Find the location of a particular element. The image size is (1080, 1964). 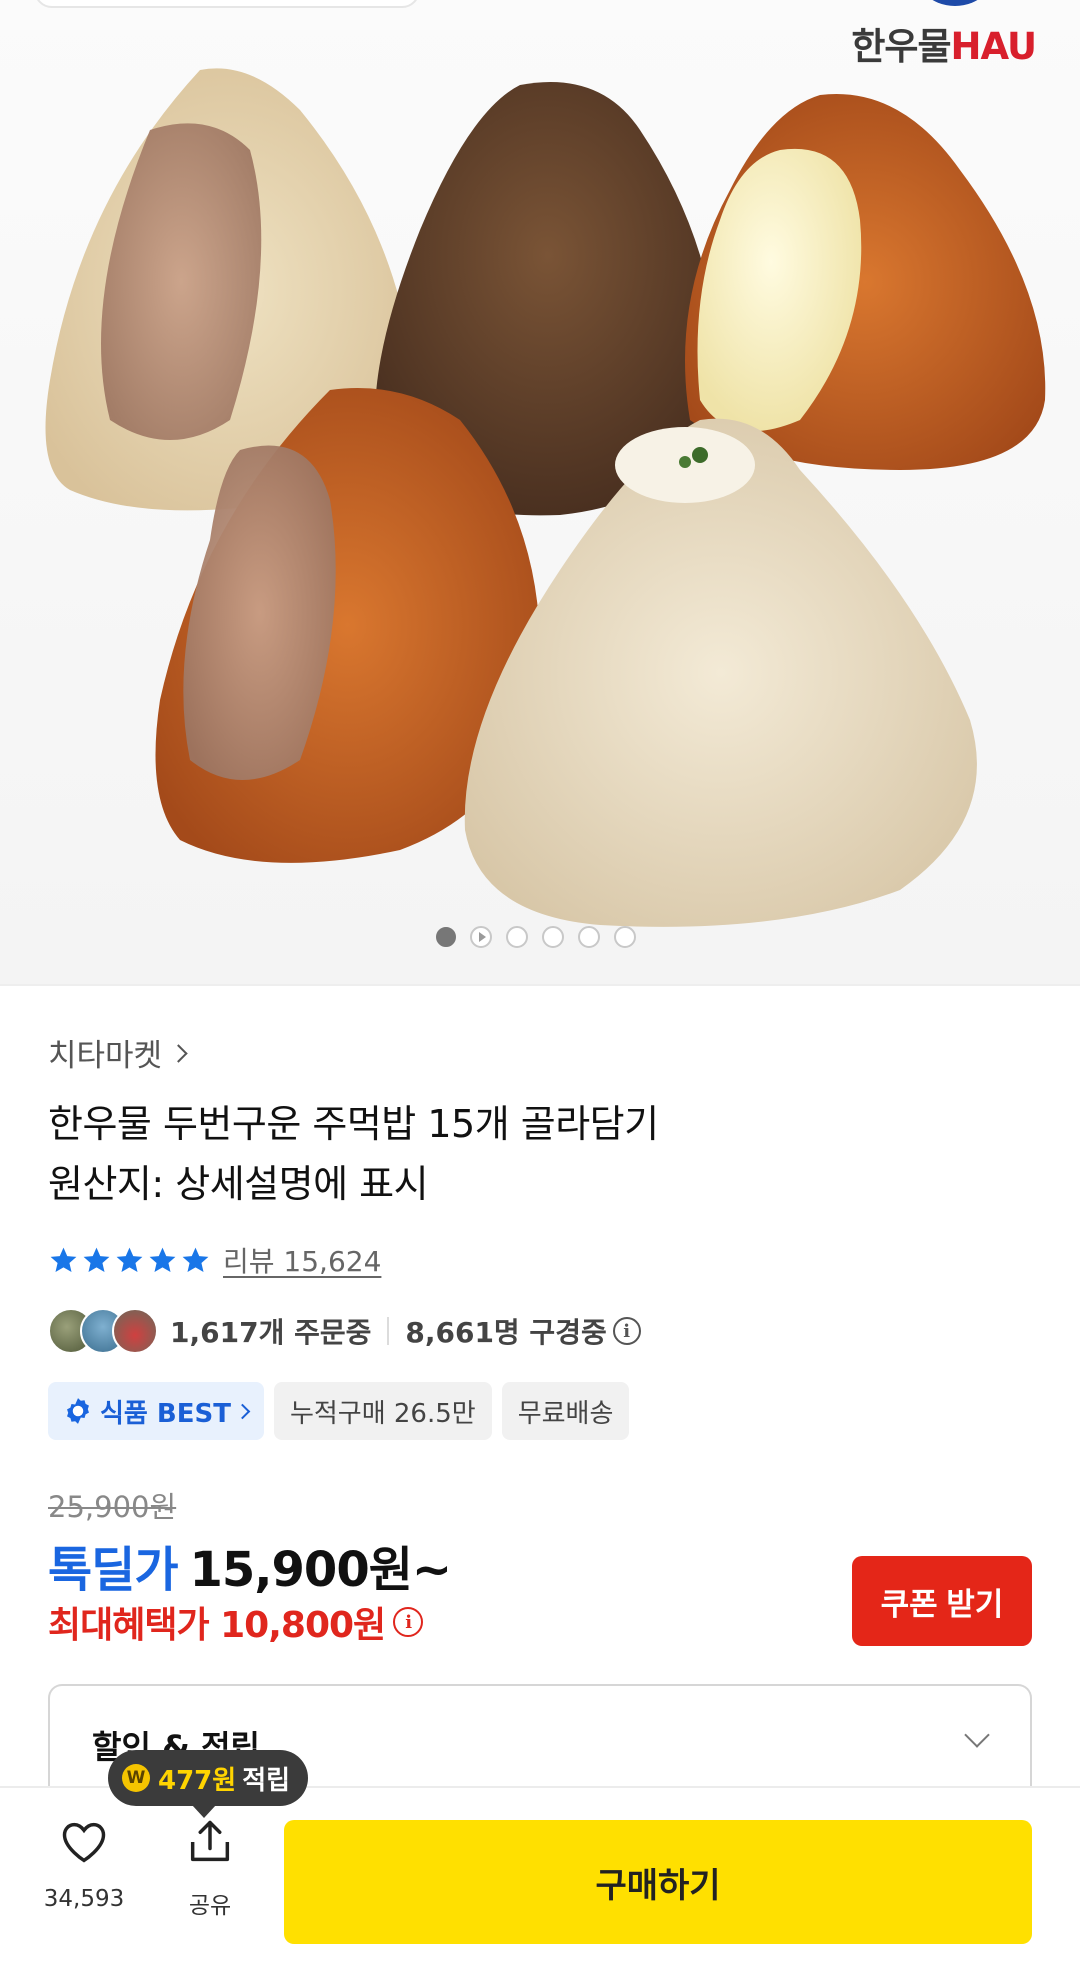

social-proof-row: 1,617개 주문중 8,661명 구경중 i is located at coordinates (344, 1331).